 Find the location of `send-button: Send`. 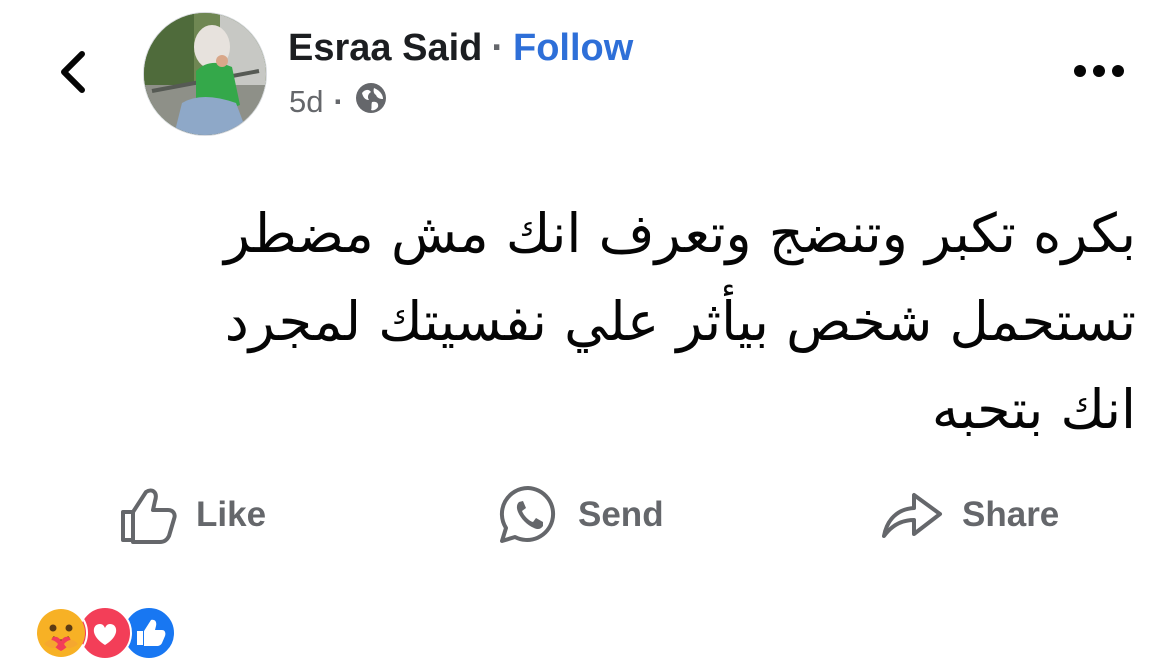

send-button: Send is located at coordinates (580, 515).